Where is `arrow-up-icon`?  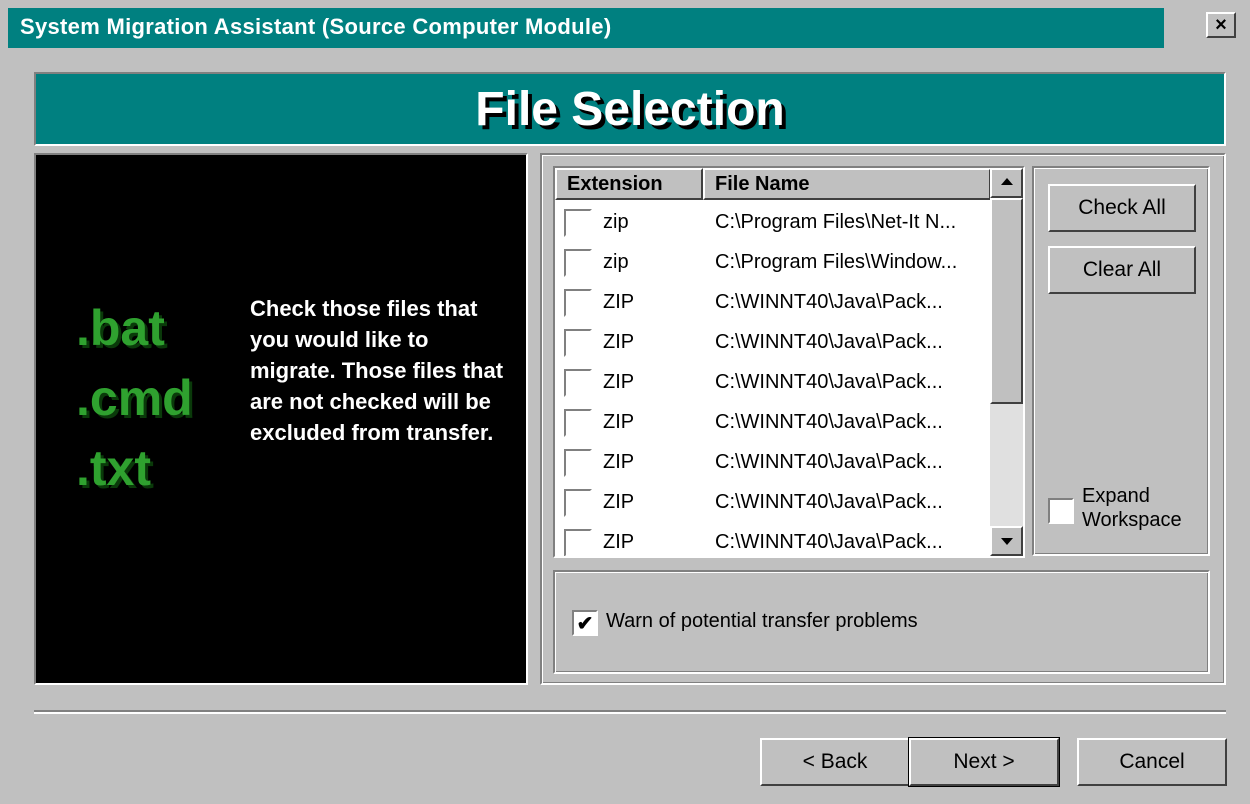
arrow-up-icon is located at coordinates (1007, 181).